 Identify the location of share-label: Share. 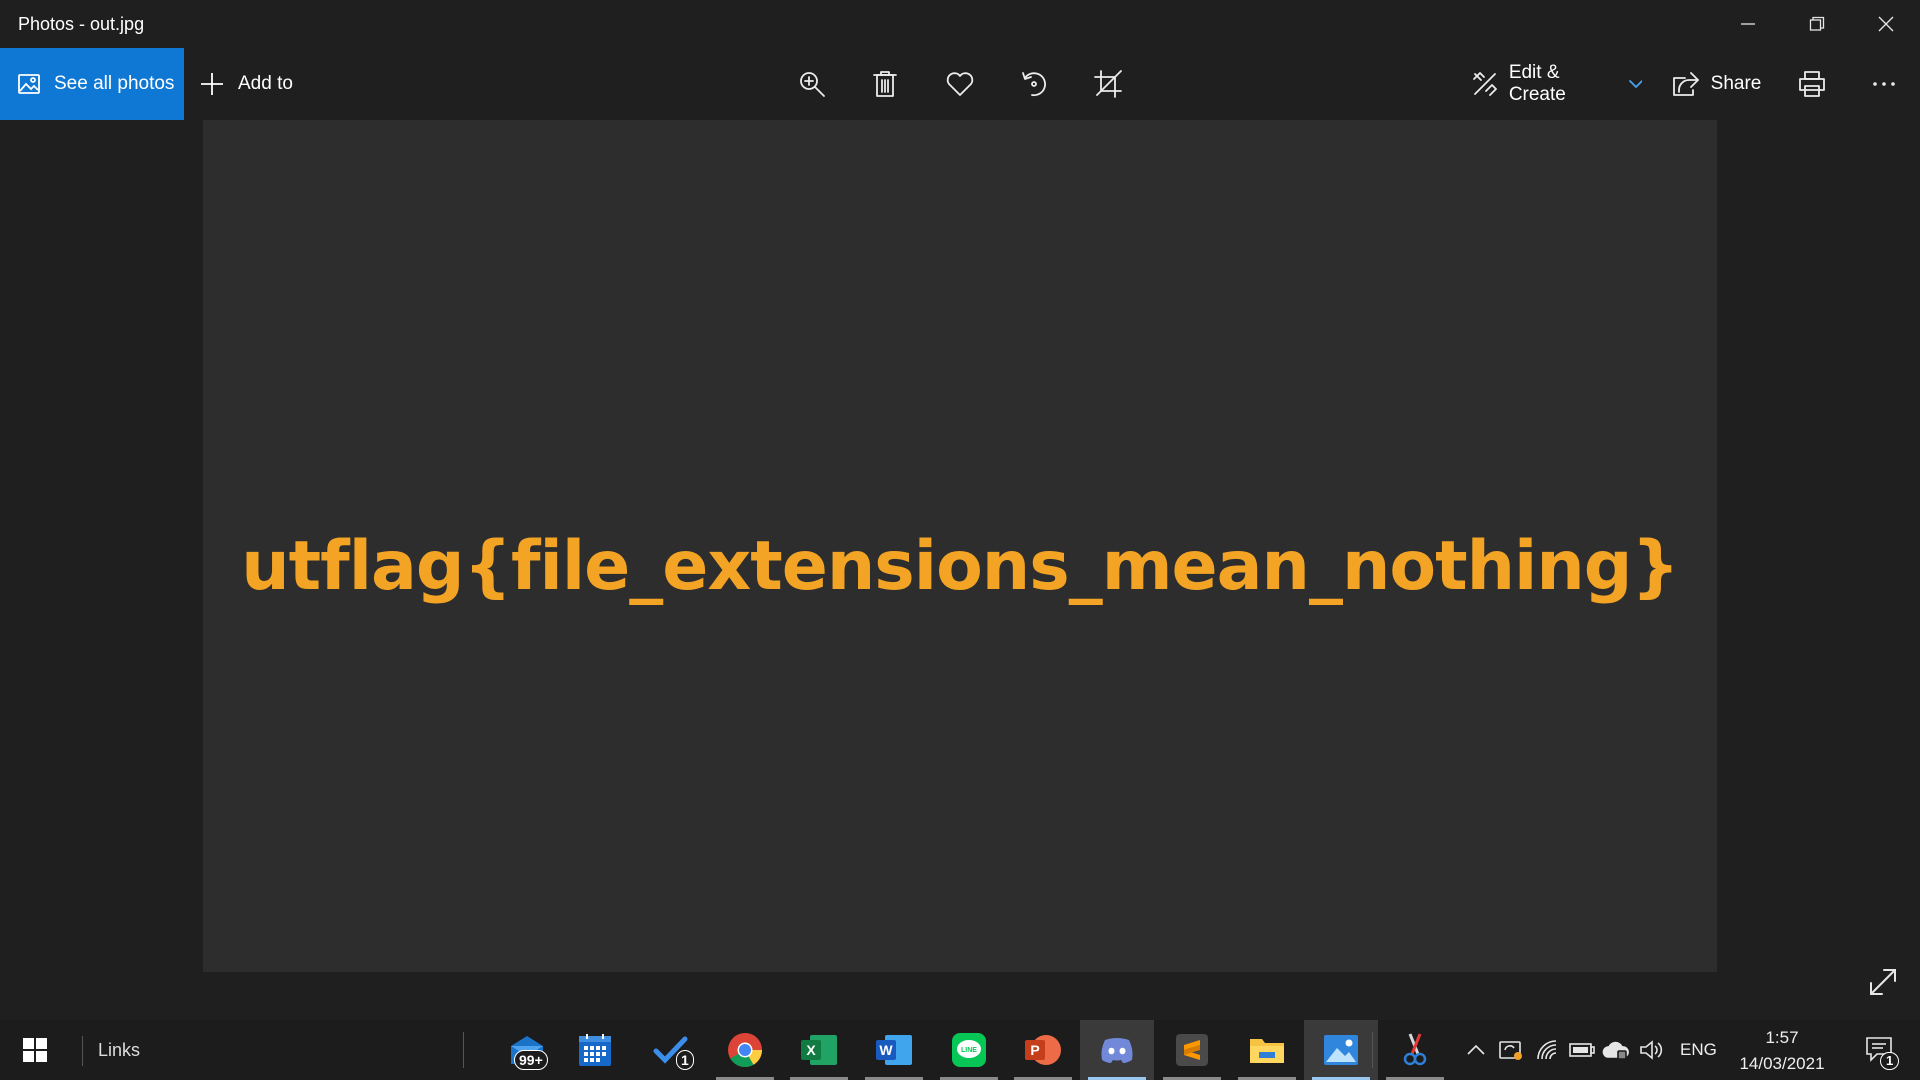
(1736, 83).